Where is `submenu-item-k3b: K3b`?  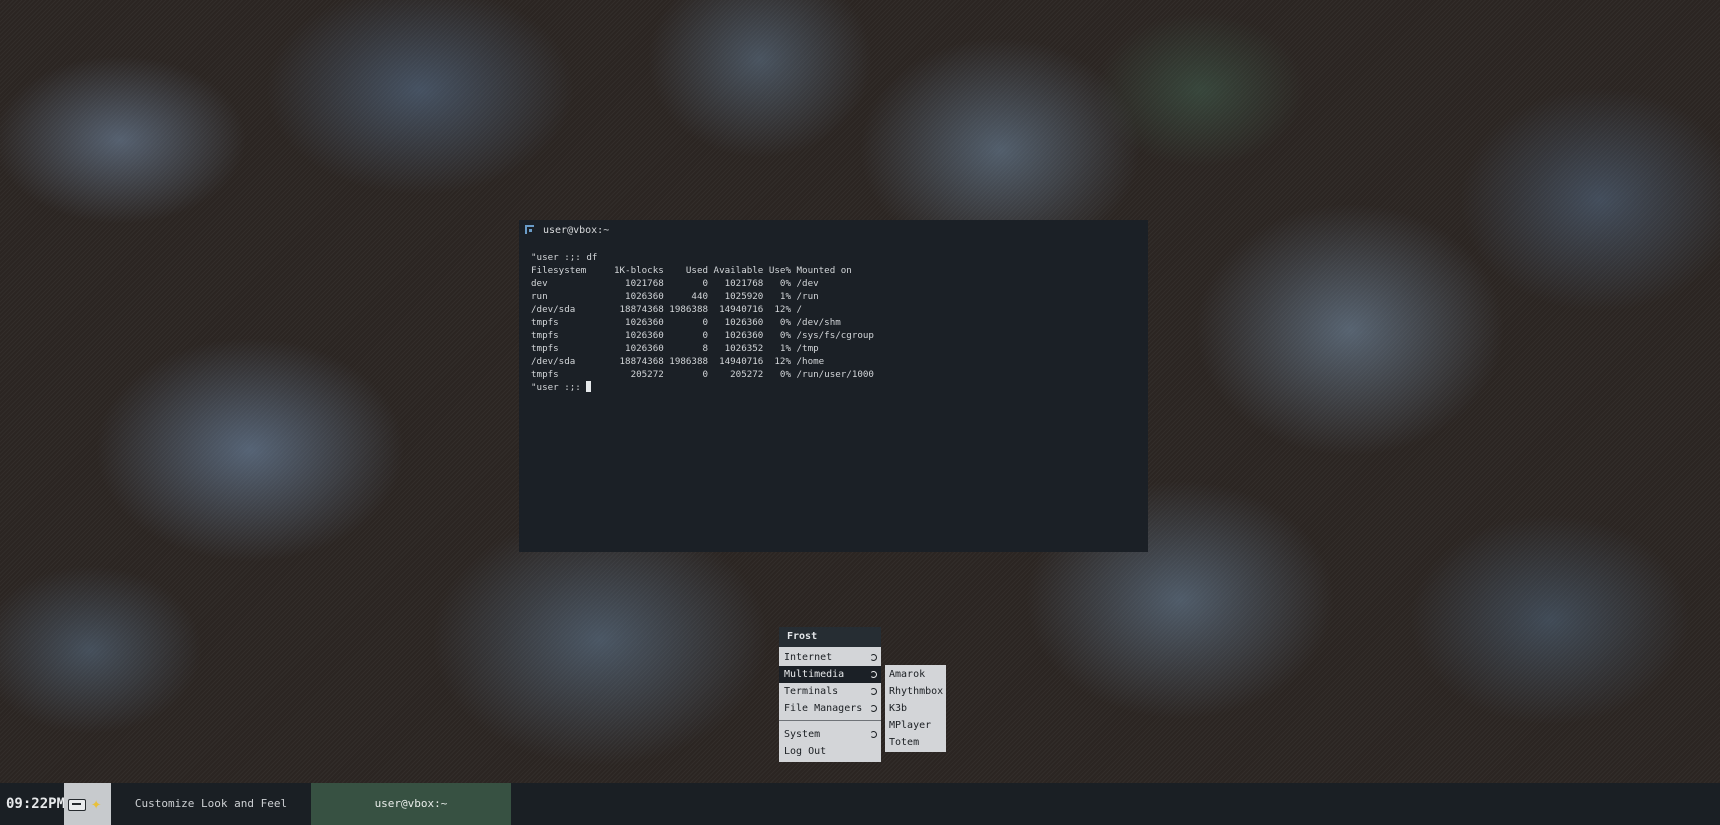 submenu-item-k3b: K3b is located at coordinates (915, 708).